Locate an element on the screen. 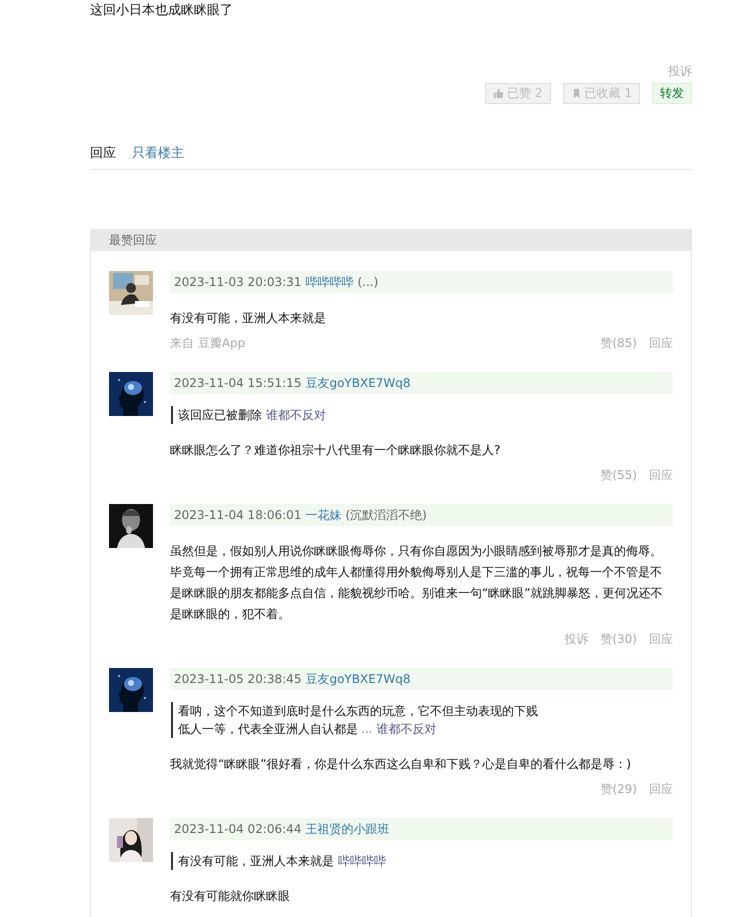  like-link: 赞(55) is located at coordinates (618, 475).